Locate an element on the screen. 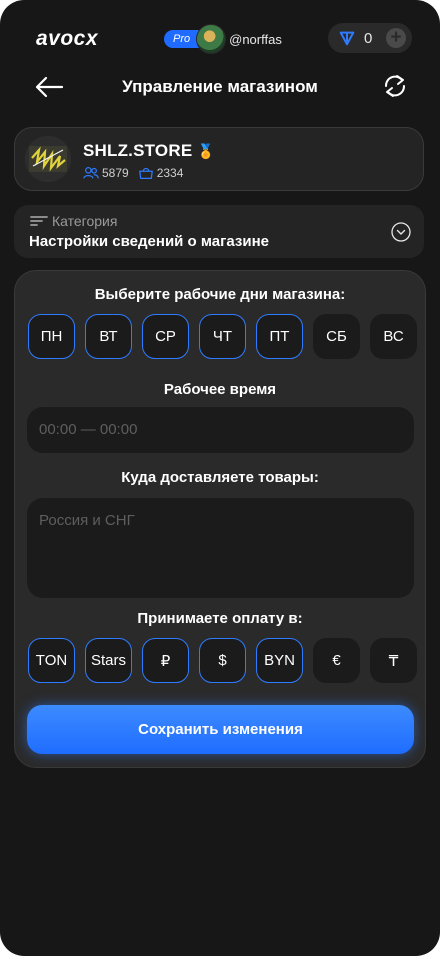 This screenshot has width=440, height=956. store-logo is located at coordinates (48, 159).